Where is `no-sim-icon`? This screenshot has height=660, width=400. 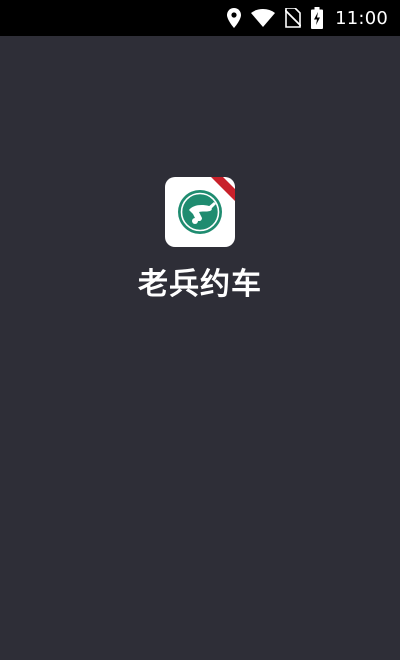 no-sim-icon is located at coordinates (293, 18).